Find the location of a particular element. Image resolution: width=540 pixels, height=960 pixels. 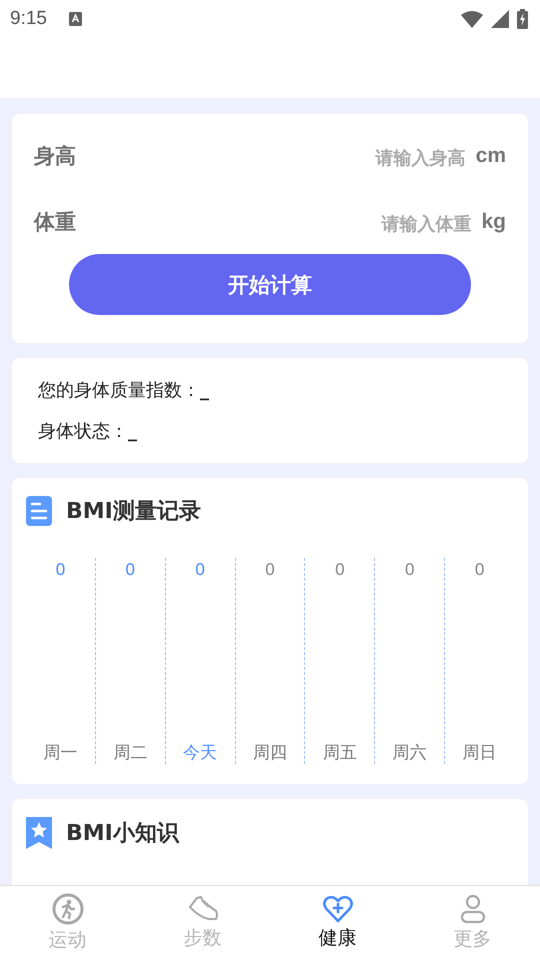

day-label: 周二 is located at coordinates (130, 753).